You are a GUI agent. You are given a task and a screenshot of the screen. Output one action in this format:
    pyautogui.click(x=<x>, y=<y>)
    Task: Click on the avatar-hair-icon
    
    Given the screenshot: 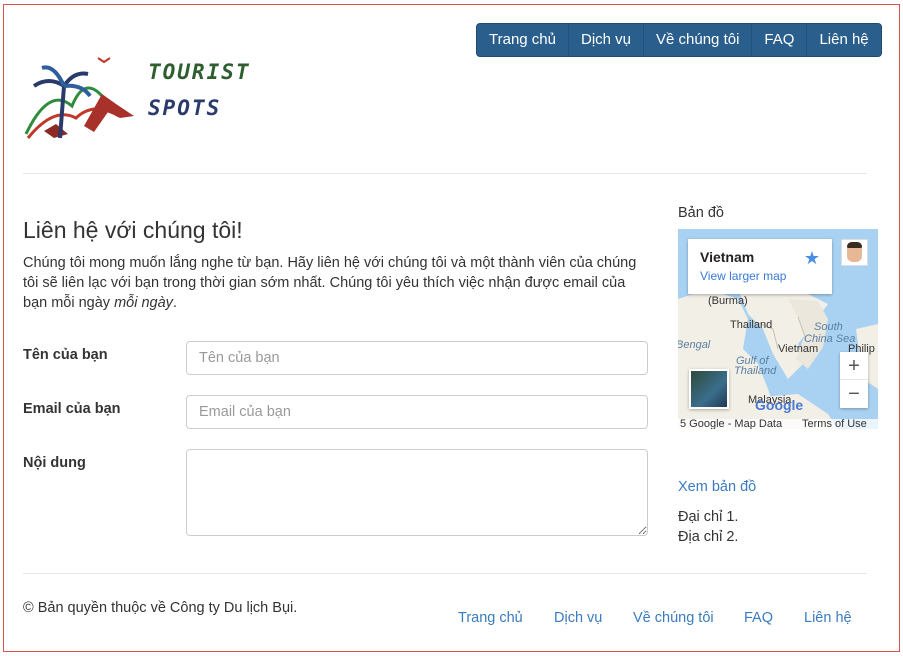 What is the action you would take?
    pyautogui.click(x=854, y=245)
    